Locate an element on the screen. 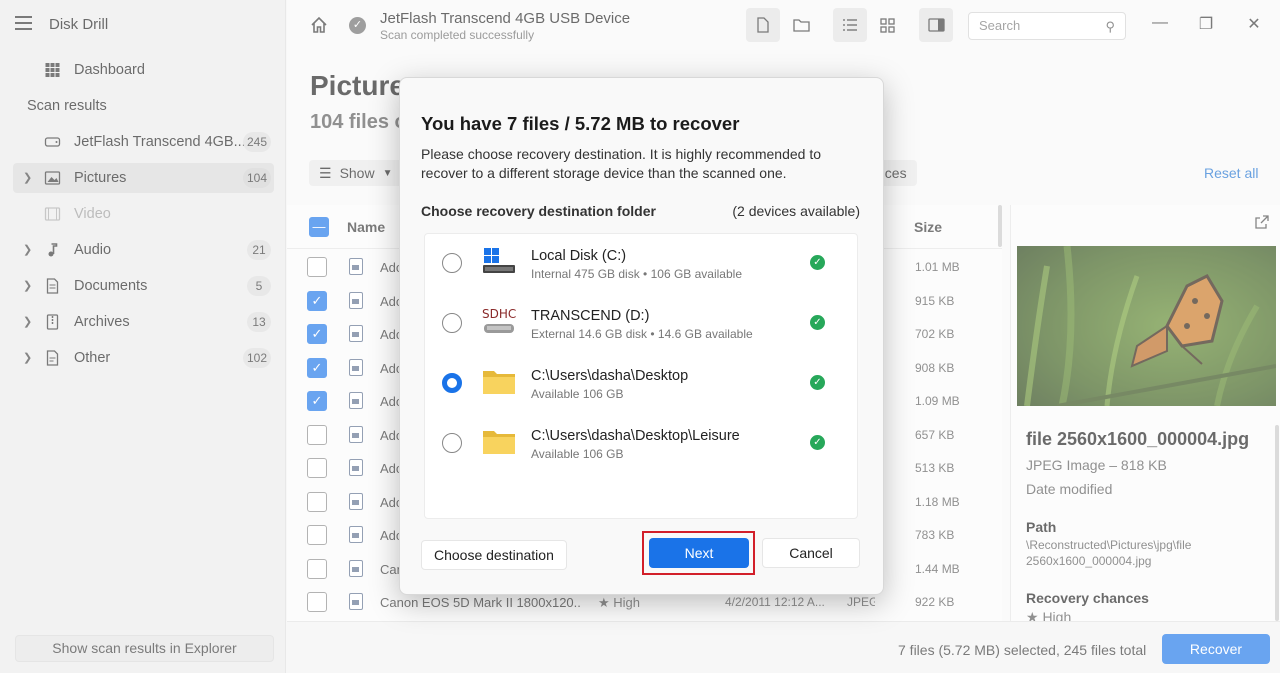 Image resolution: width=1280 pixels, height=673 pixels. destination-radio-selected is located at coordinates (452, 383).